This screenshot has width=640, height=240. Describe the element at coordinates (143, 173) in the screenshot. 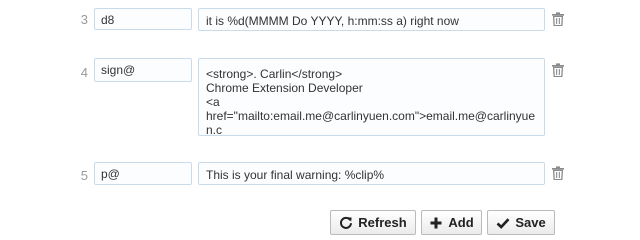

I see `abbreviation-input: p@` at that location.